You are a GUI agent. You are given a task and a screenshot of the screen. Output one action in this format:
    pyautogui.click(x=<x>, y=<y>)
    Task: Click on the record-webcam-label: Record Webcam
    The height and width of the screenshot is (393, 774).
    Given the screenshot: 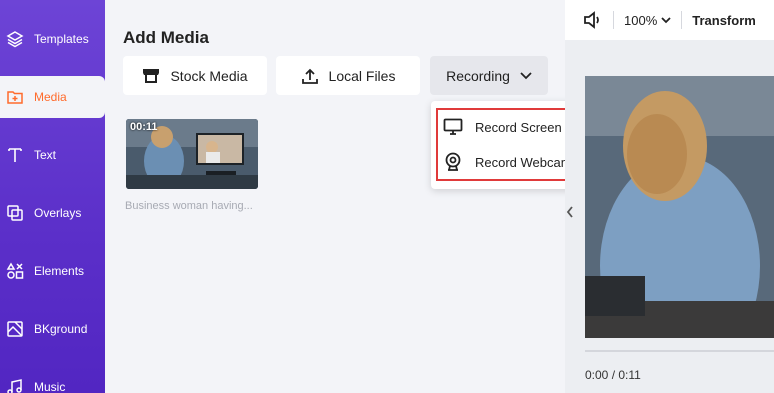 What is the action you would take?
    pyautogui.click(x=523, y=162)
    